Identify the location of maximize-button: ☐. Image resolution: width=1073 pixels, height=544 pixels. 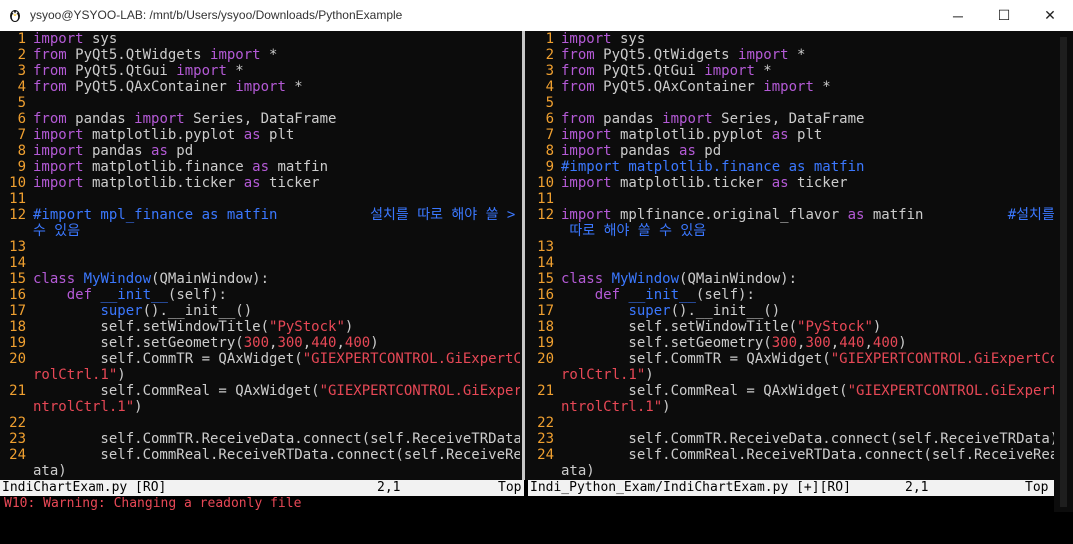
(1004, 15).